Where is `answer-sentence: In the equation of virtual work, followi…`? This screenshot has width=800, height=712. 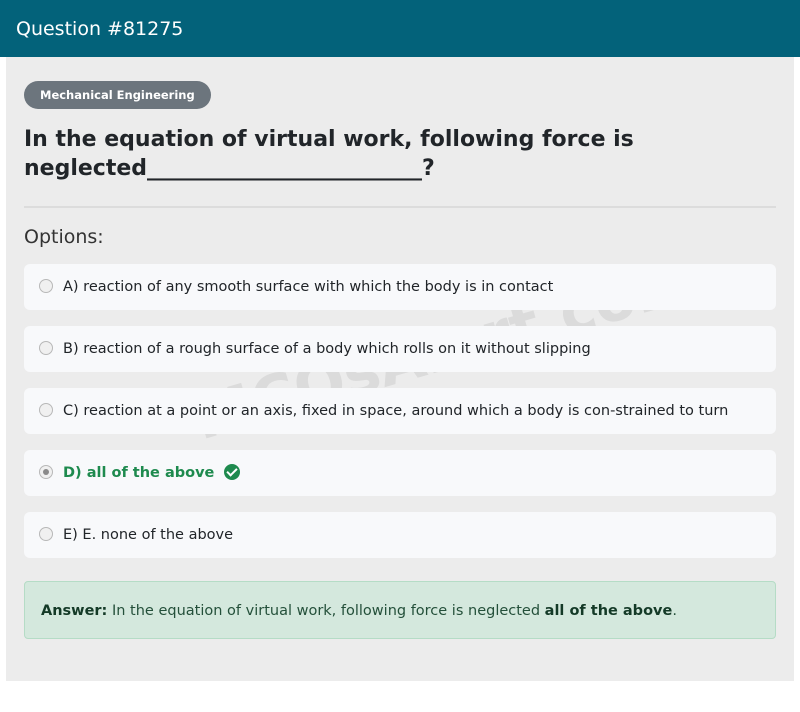 answer-sentence: In the equation of virtual work, followi… is located at coordinates (326, 611).